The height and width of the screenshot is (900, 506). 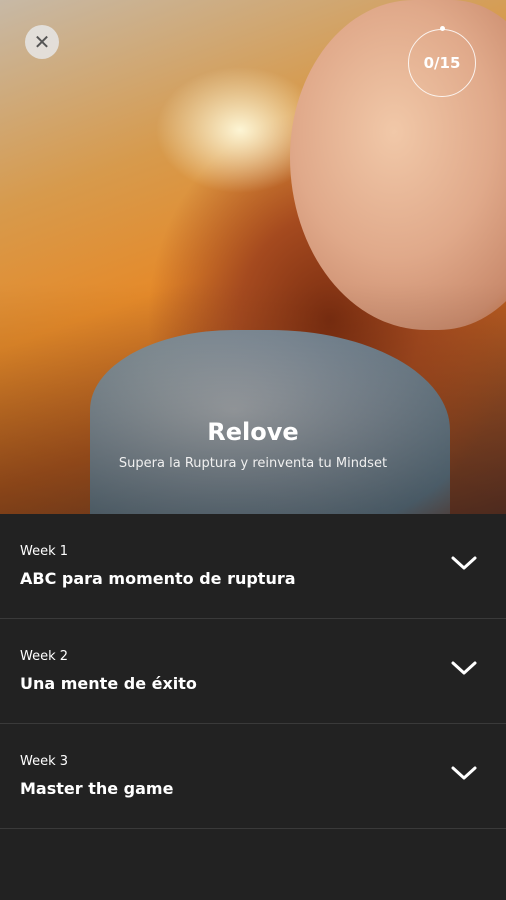 What do you see at coordinates (253, 432) in the screenshot?
I see `program-title: Relove` at bounding box center [253, 432].